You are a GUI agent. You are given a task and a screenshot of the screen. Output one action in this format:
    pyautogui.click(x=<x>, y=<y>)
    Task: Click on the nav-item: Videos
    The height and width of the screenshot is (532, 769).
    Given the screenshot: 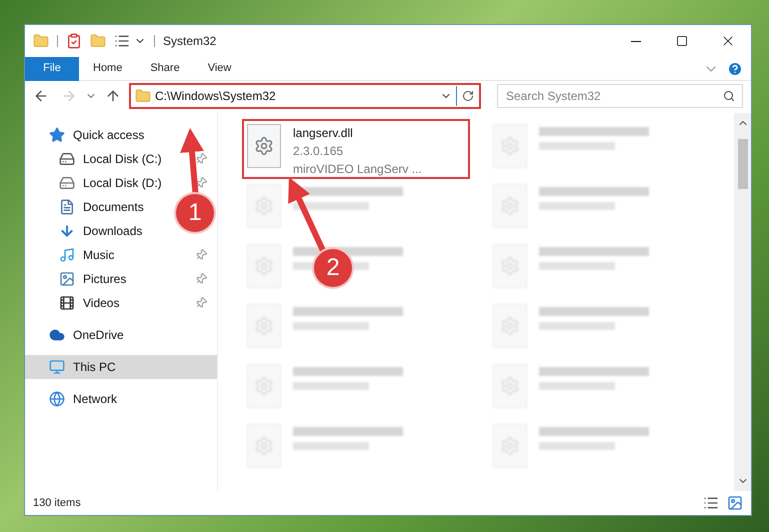 What is the action you would take?
    pyautogui.click(x=99, y=303)
    